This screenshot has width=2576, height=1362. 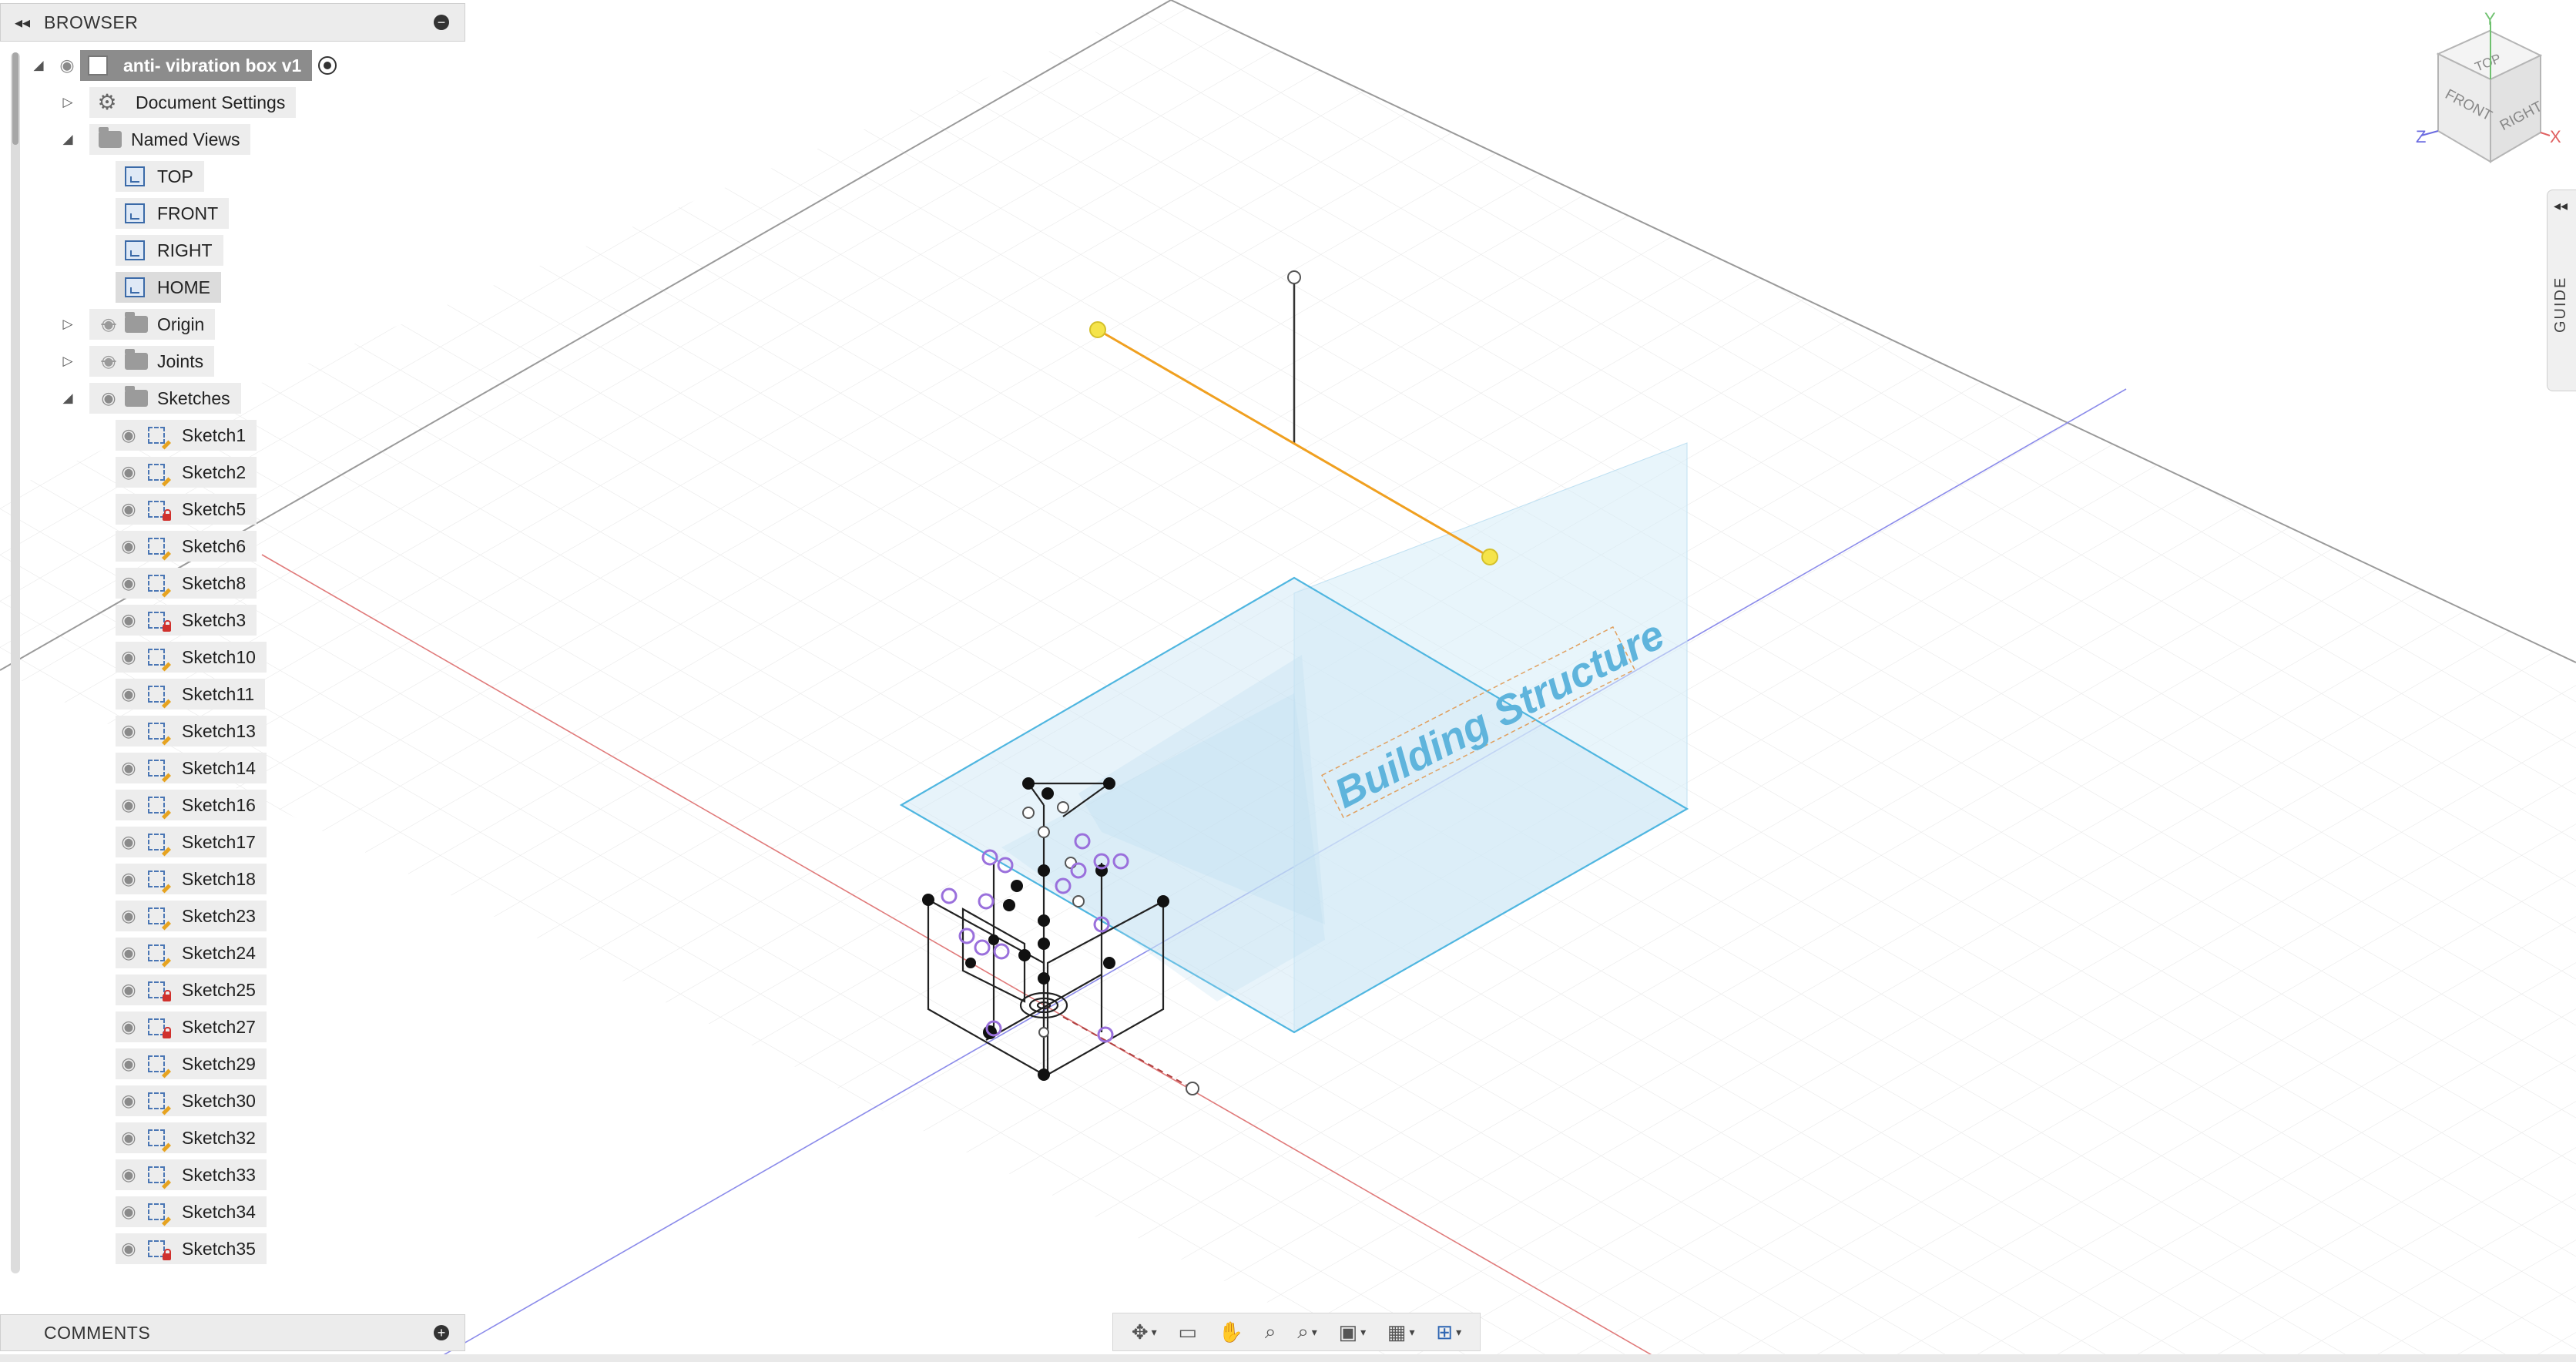 I want to click on sketch-item: ◉ Sketch1, so click(x=186, y=435).